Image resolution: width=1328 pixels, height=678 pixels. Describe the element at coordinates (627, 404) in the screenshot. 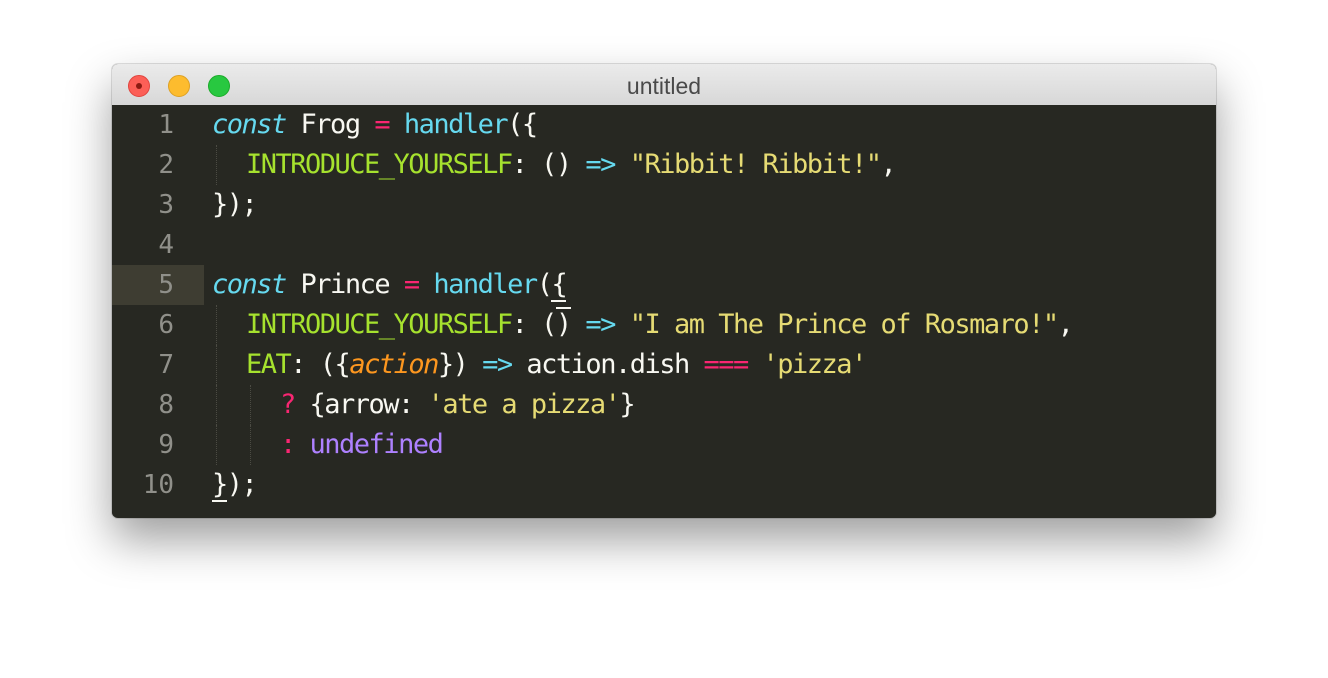

I see `punctuation-token: }` at that location.